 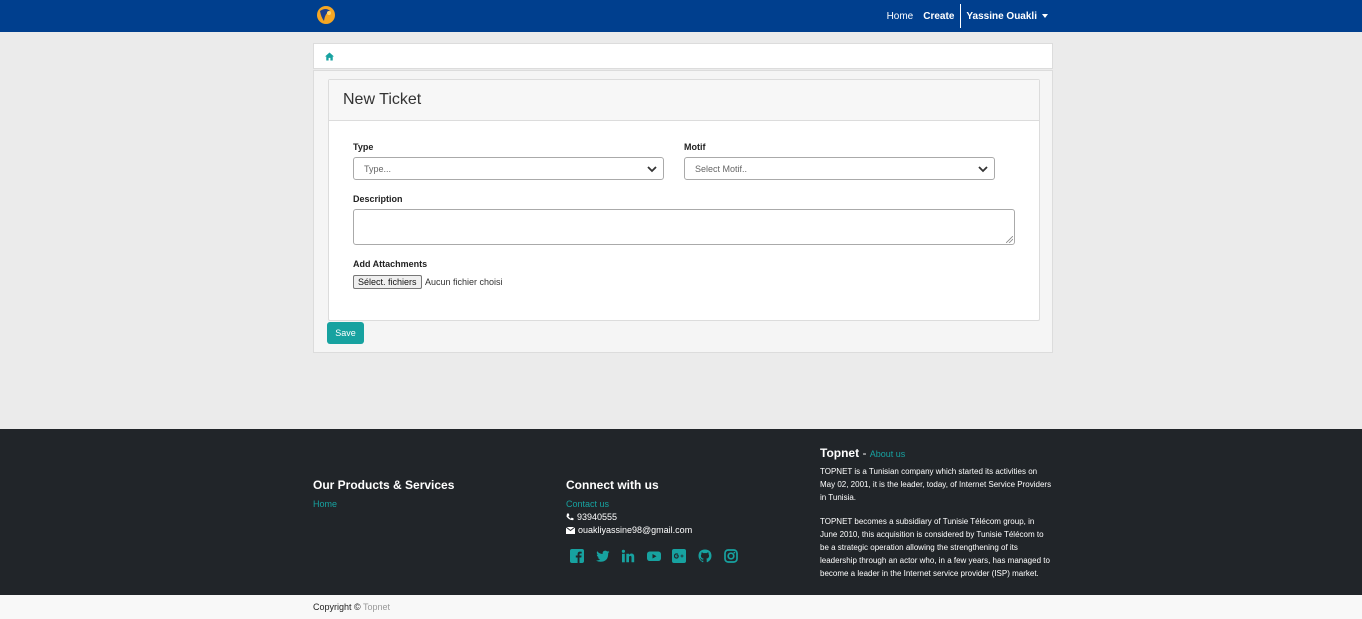 What do you see at coordinates (1009, 239) in the screenshot?
I see `resize-handle-icon` at bounding box center [1009, 239].